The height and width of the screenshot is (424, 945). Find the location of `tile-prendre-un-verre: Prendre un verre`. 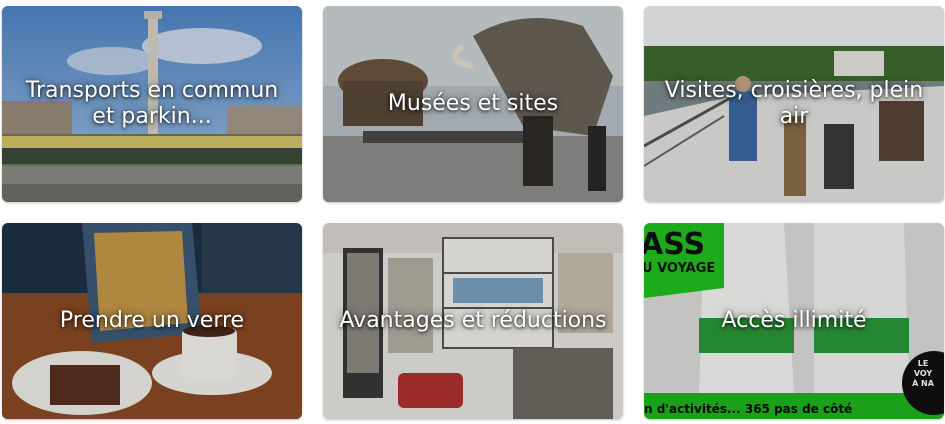

tile-prendre-un-verre: Prendre un verre is located at coordinates (152, 321).